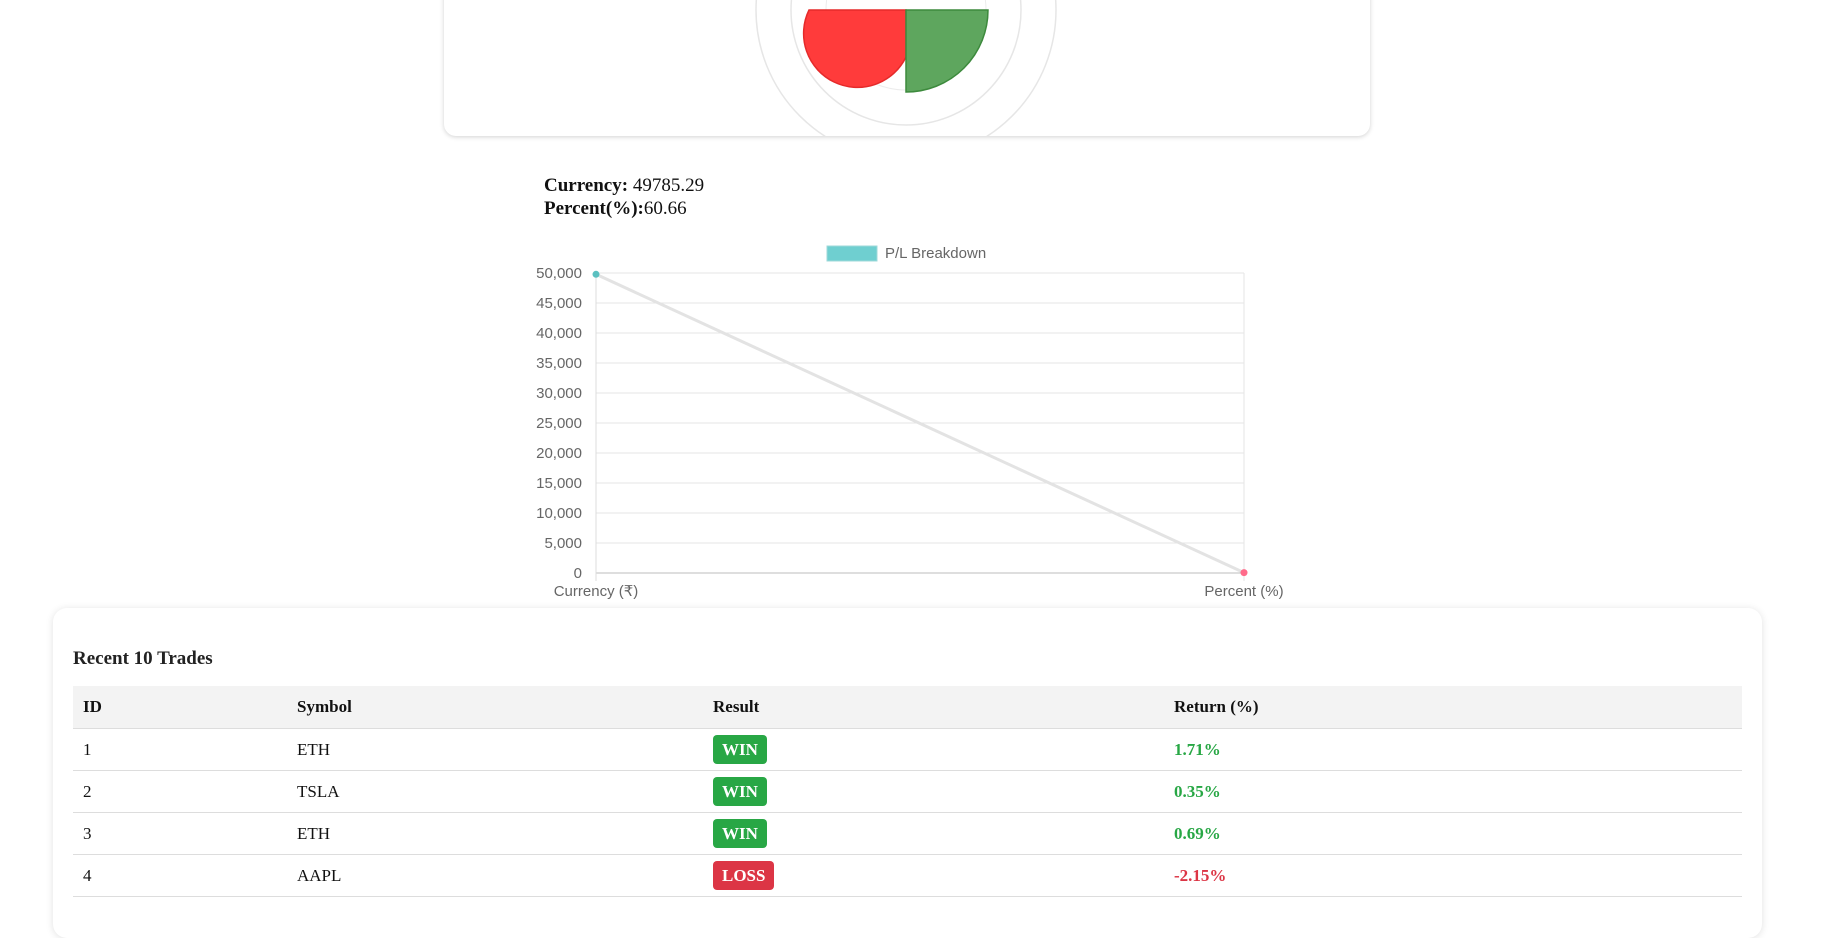  Describe the element at coordinates (180, 833) in the screenshot. I see `trade-id: 3` at that location.